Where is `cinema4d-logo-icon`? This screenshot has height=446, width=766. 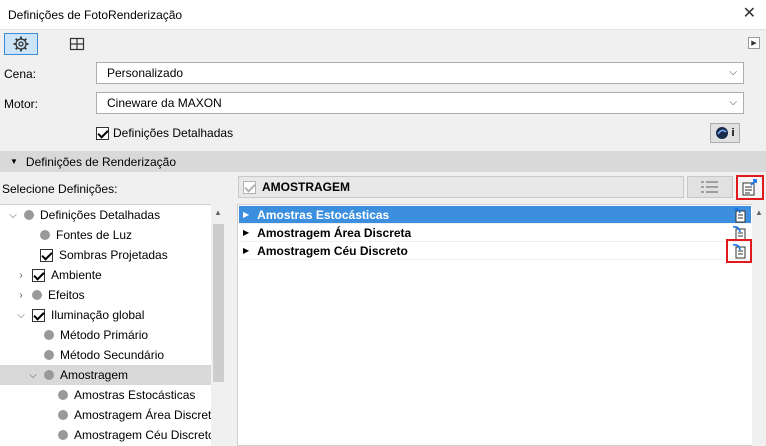
cinema4d-logo-icon is located at coordinates (722, 133).